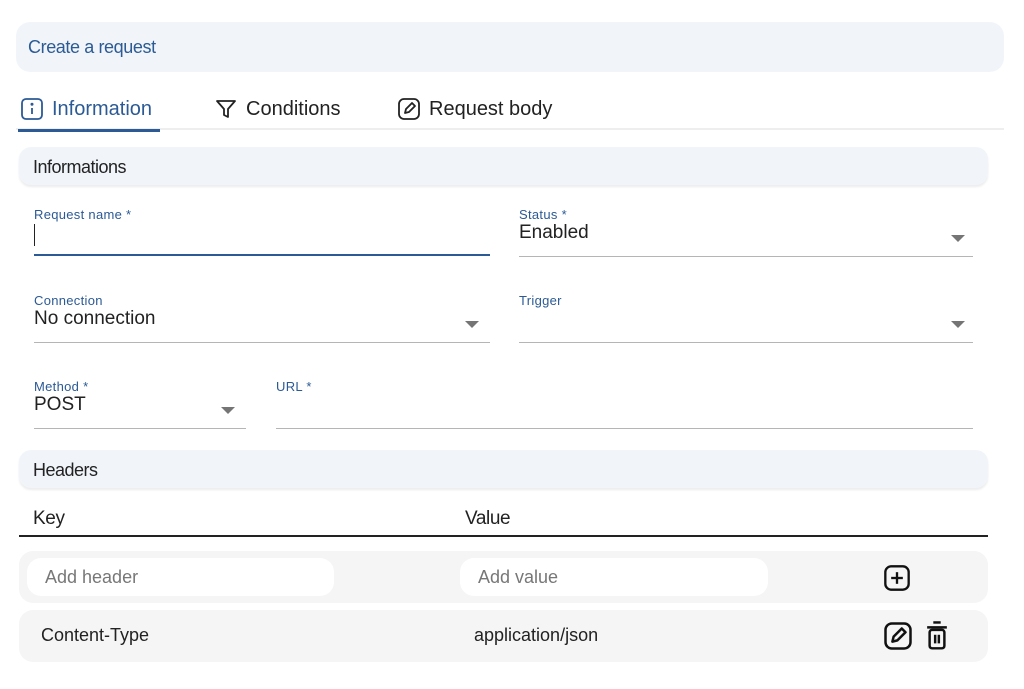 Image resolution: width=1024 pixels, height=689 pixels. I want to click on info-icon, so click(32, 109).